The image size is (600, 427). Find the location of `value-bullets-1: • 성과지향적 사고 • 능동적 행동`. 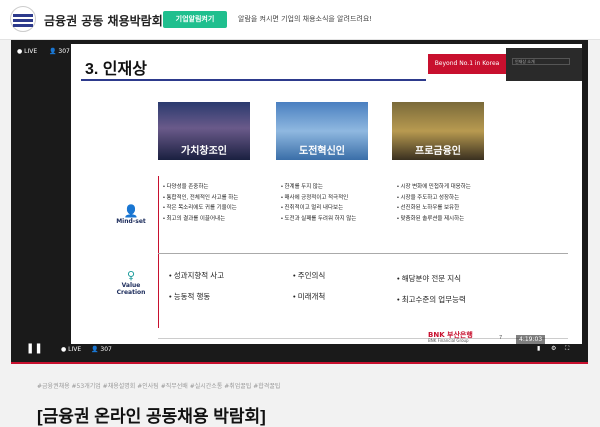

value-bullets-1: • 성과지향적 사고 • 능동적 행동 is located at coordinates (197, 286).